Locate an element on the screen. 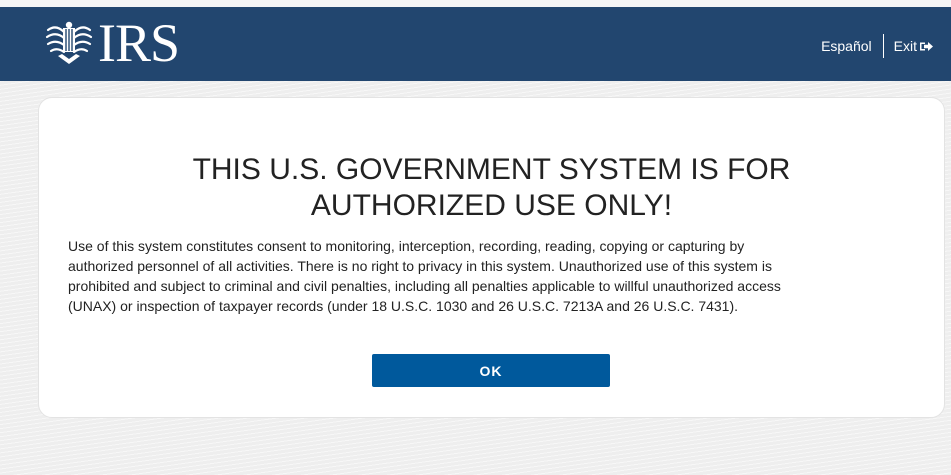 The image size is (951, 475). exit-link: Exit is located at coordinates (913, 46).